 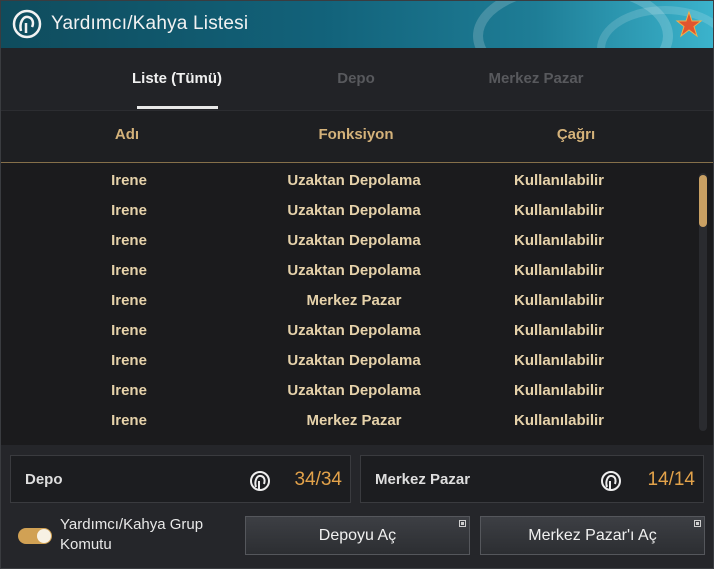 What do you see at coordinates (536, 78) in the screenshot?
I see `tab-merkez-pazar: Merkez Pazar` at bounding box center [536, 78].